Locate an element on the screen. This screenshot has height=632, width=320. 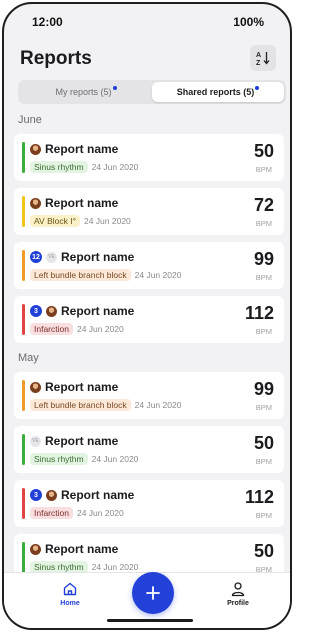
count-badge: 12 is located at coordinates (36, 257).